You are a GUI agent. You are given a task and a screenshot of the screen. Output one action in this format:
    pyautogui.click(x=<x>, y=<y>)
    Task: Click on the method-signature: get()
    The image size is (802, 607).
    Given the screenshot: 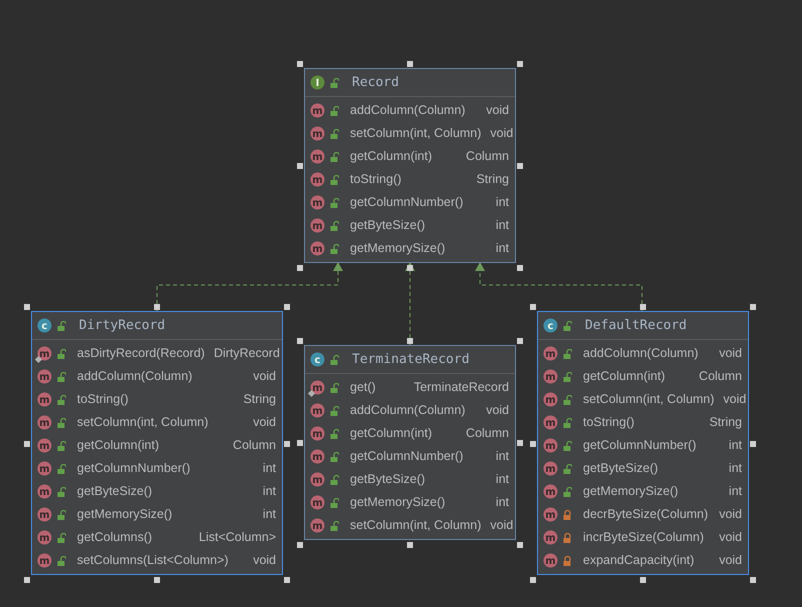 What is the action you would take?
    pyautogui.click(x=363, y=387)
    